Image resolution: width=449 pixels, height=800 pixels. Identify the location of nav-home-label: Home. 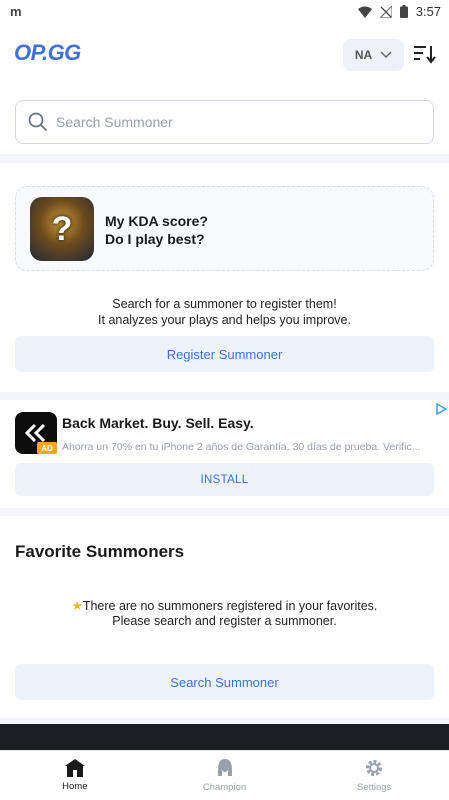
(75, 786).